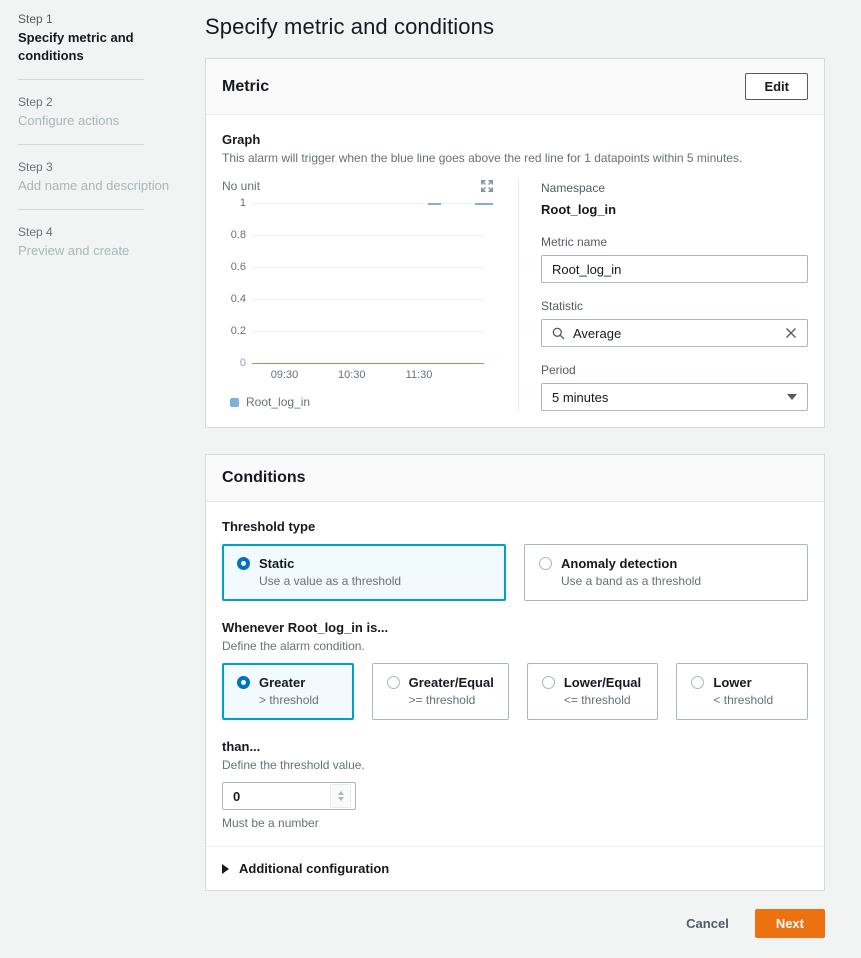 Image resolution: width=861 pixels, height=958 pixels. What do you see at coordinates (515, 478) in the screenshot?
I see `conditions-panel-header: Conditions` at bounding box center [515, 478].